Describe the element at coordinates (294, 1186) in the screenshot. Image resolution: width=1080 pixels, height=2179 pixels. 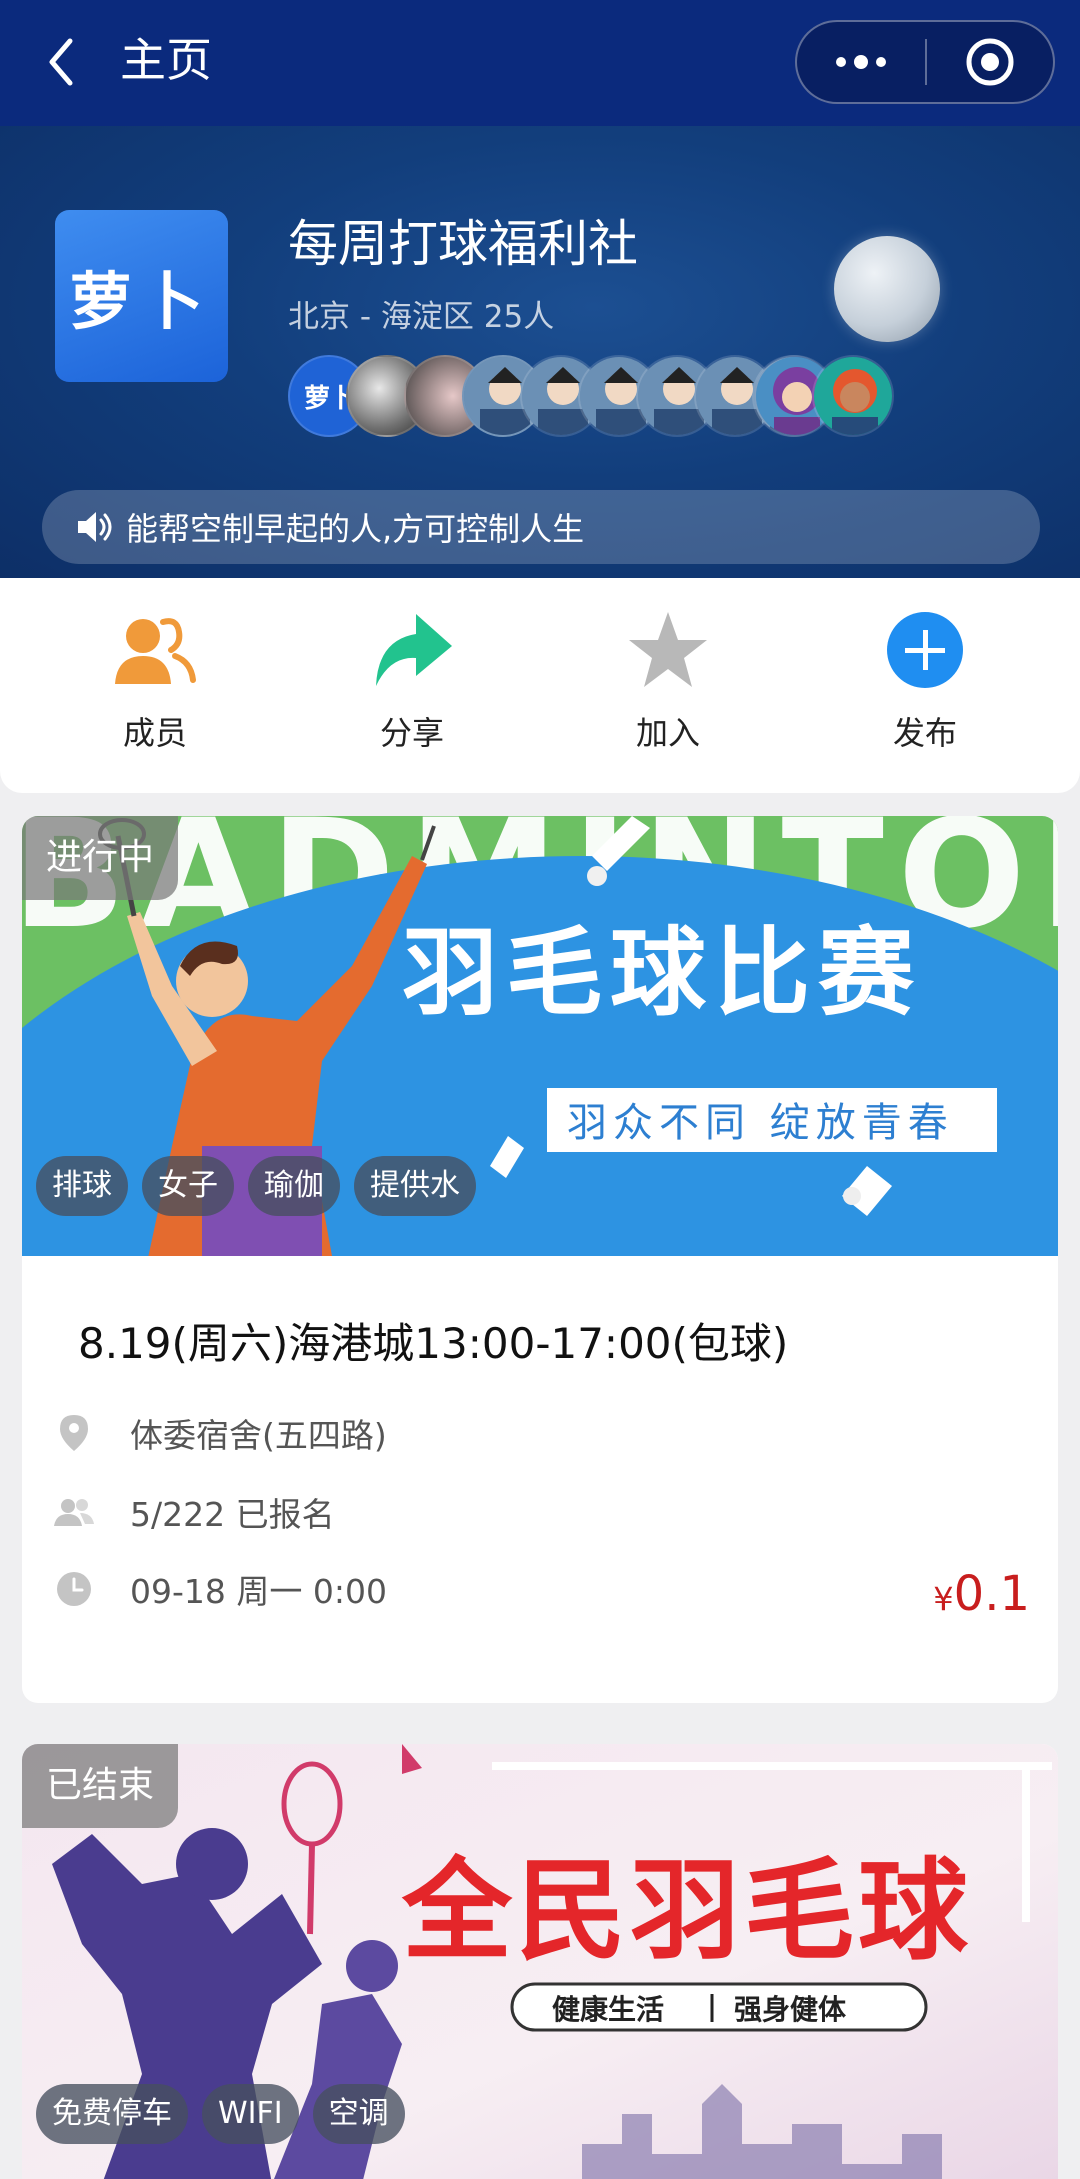
I see `tag: 瑜伽` at that location.